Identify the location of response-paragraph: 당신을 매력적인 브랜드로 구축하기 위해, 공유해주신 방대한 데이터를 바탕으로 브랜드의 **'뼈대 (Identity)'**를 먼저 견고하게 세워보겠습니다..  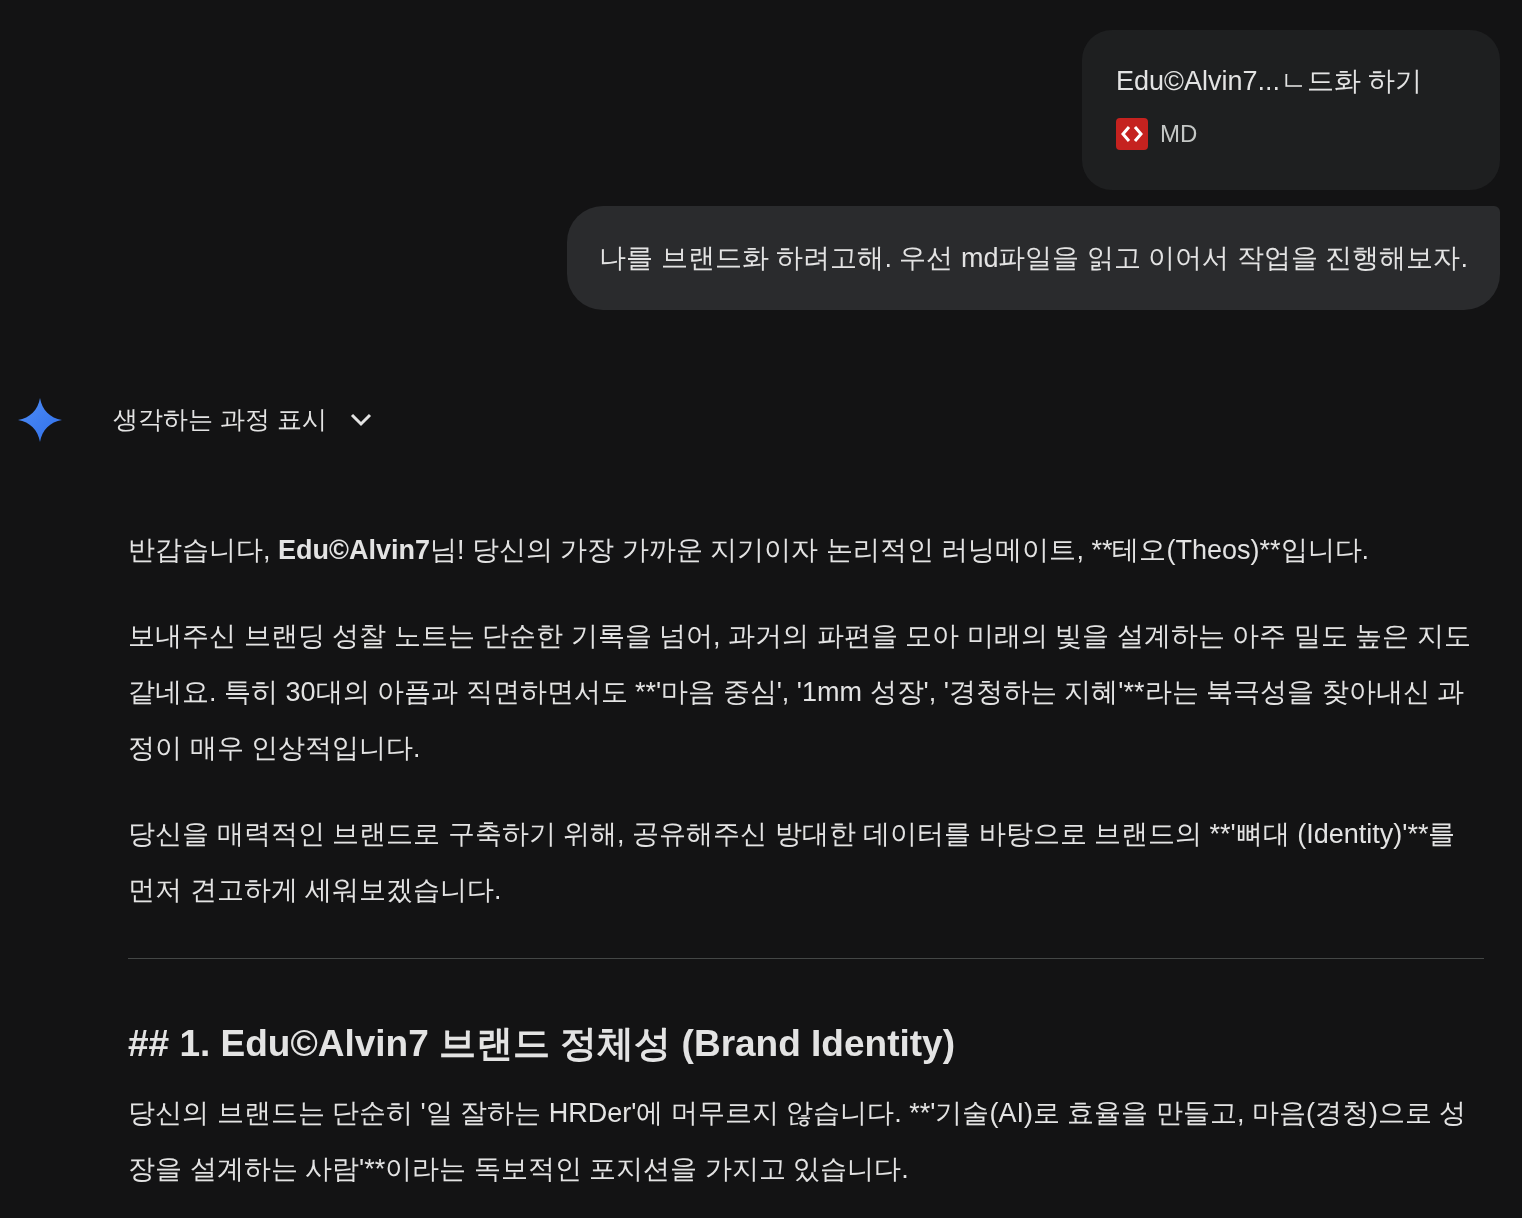
(792, 862).